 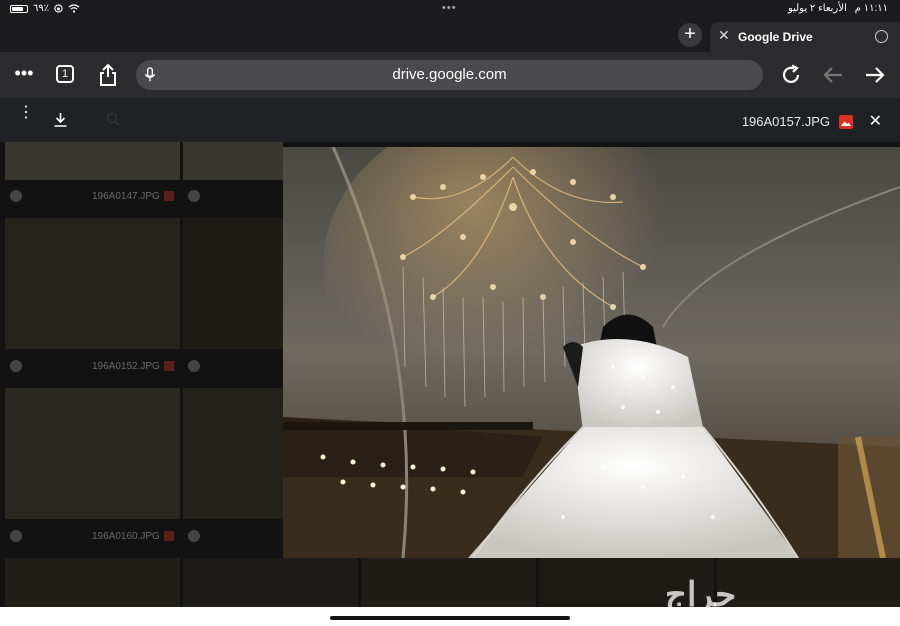 I want to click on status-right: ١١:١١ م الأربعاء ٢ يوليو, so click(x=838, y=8).